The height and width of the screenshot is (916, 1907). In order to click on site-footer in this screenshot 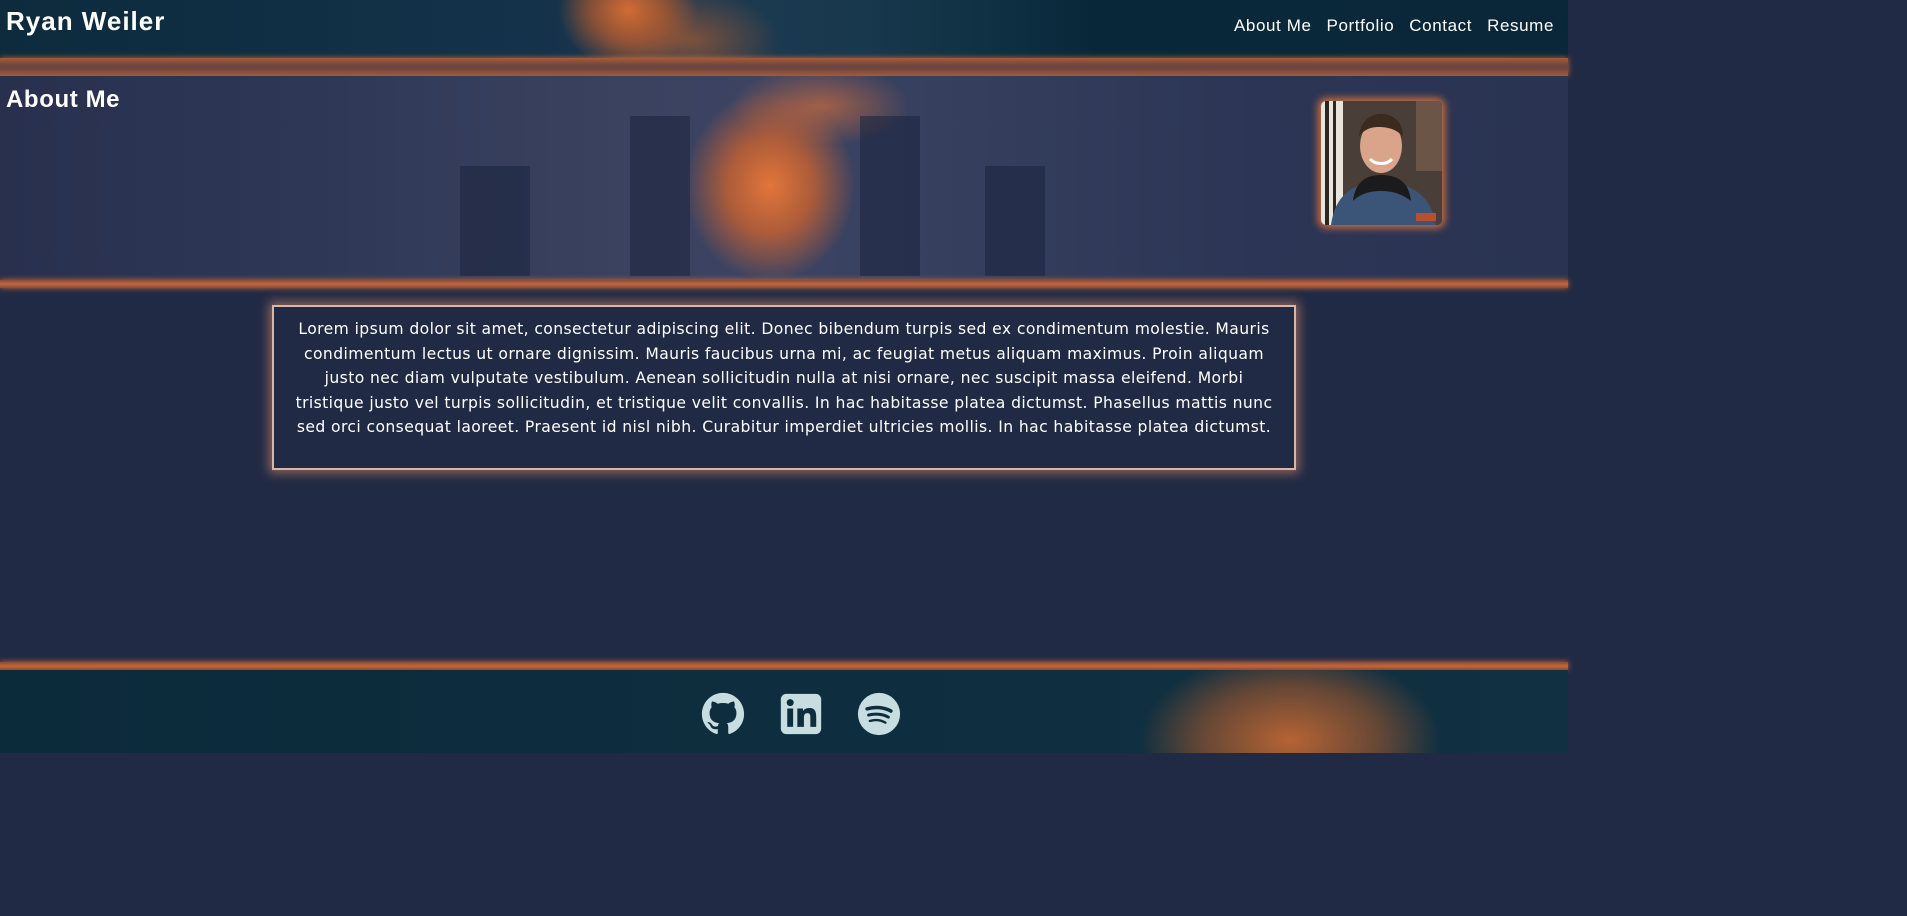, I will do `click(784, 711)`.